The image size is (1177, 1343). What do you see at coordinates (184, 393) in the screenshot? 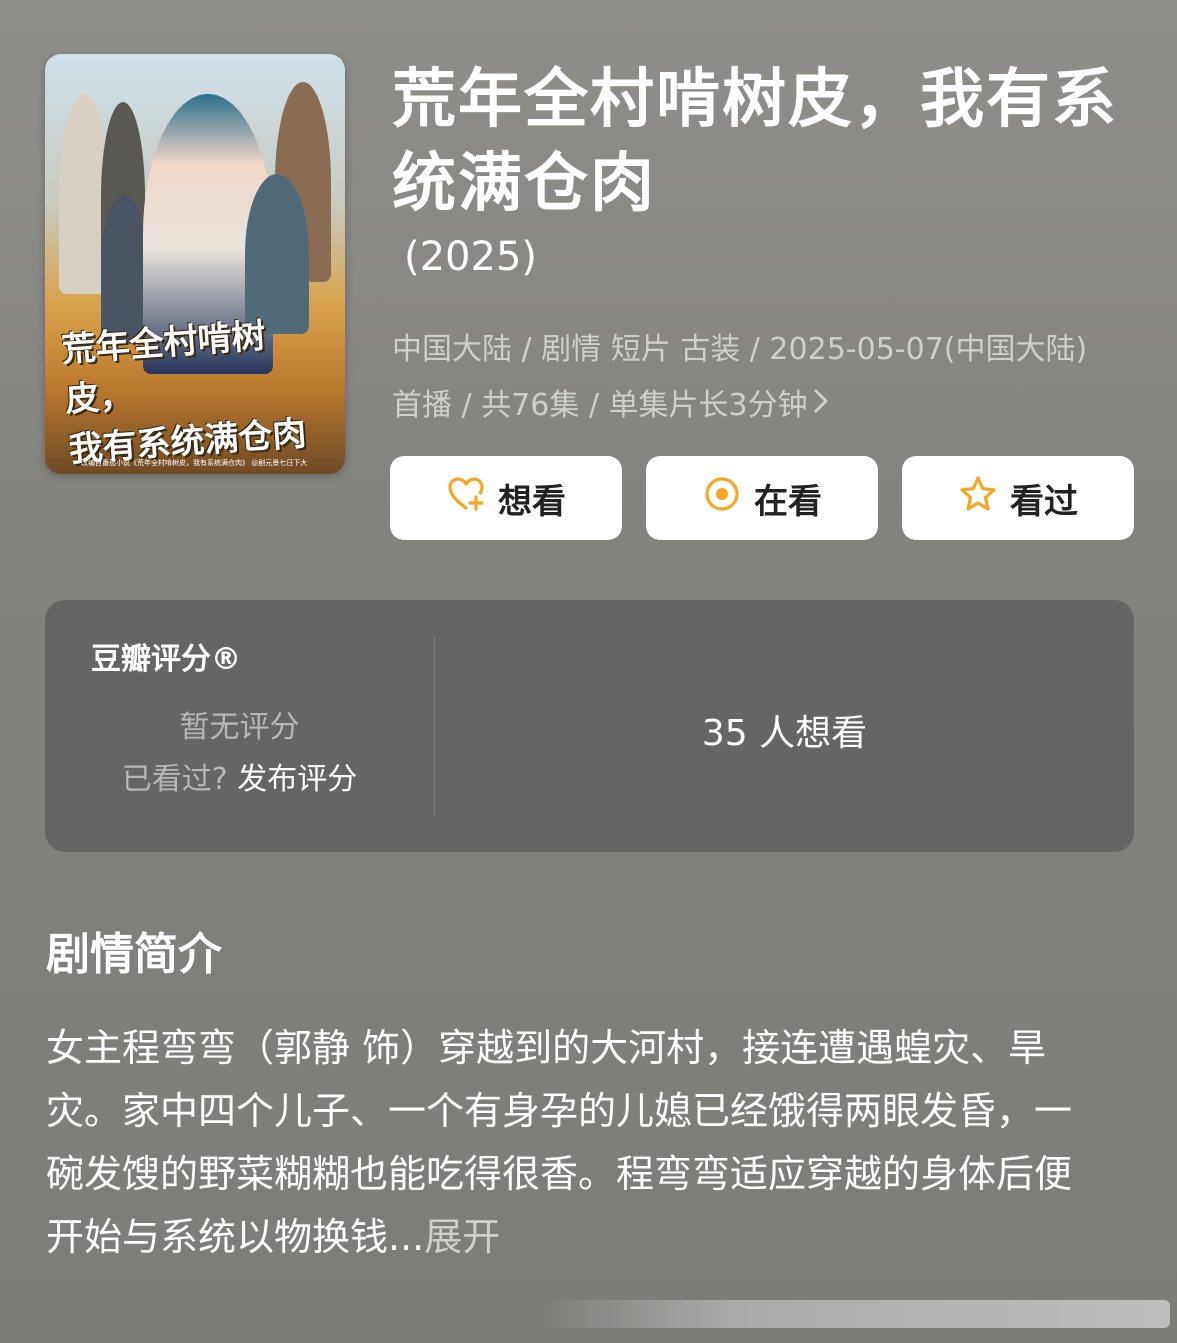
I see `poster-title-art: 荒年全村啃树皮， 我有系统满仓肉` at bounding box center [184, 393].